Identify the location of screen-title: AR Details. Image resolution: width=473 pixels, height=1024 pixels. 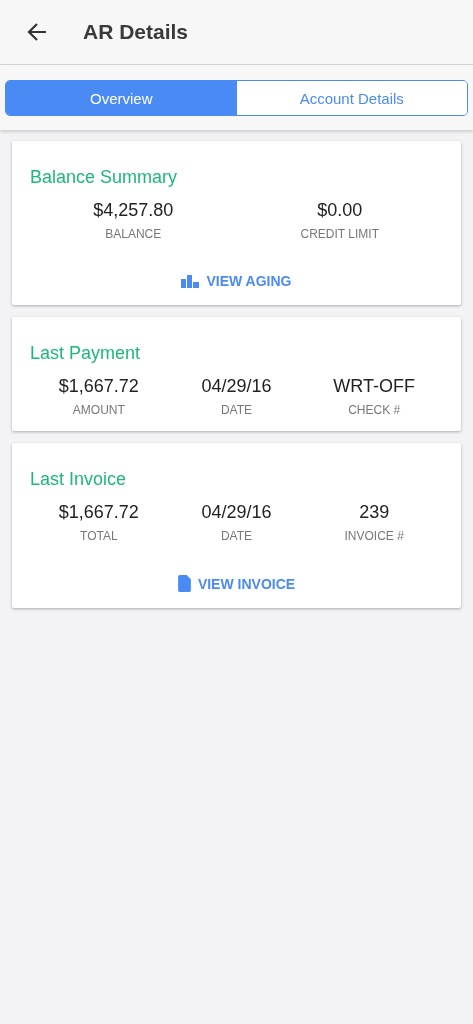
(136, 32).